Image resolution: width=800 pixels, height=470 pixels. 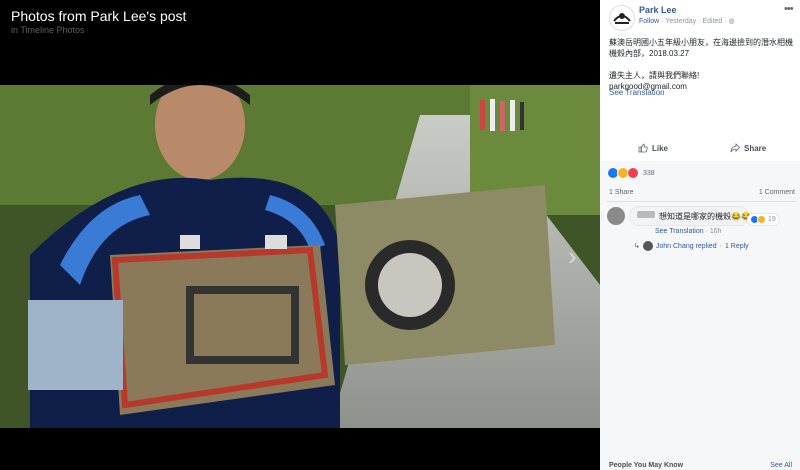 I want to click on viewer-title: Photos from Park Lee's post, so click(x=98, y=16).